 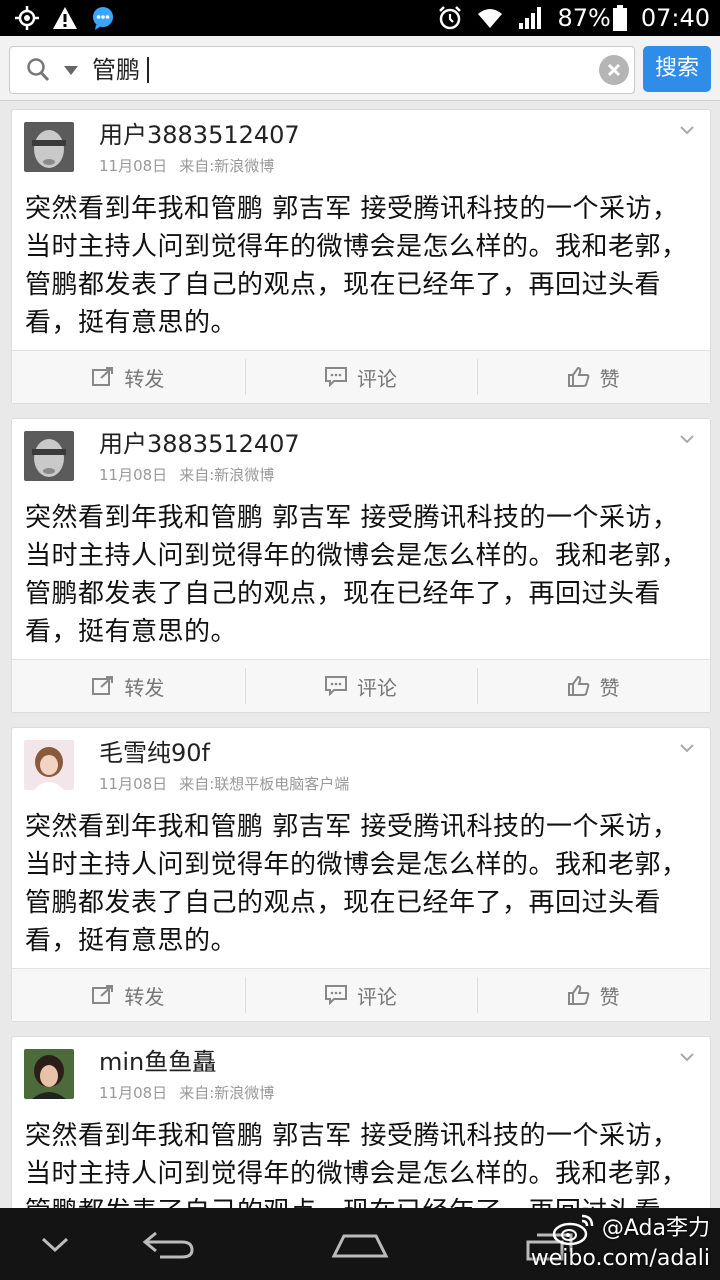 What do you see at coordinates (620, 1258) in the screenshot?
I see `watermark-url: weibo.com/adali` at bounding box center [620, 1258].